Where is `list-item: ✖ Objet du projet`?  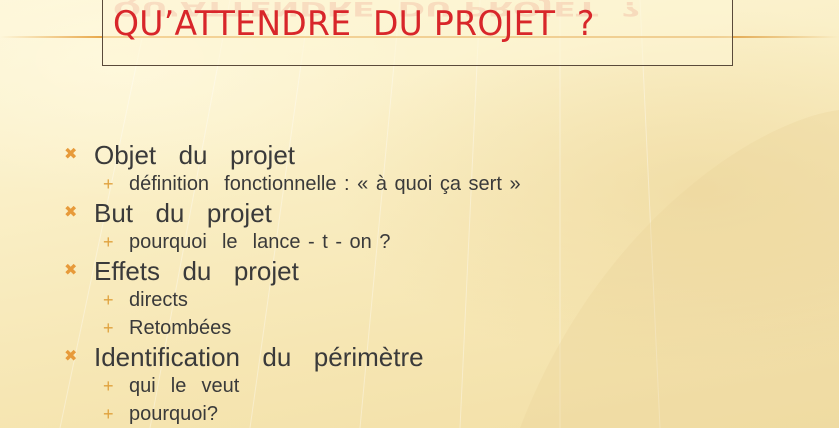
list-item: ✖ Objet du projet is located at coordinates (444, 155).